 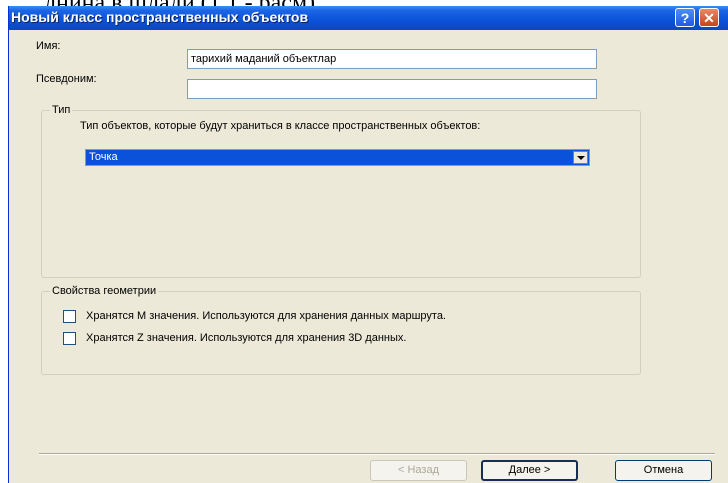 I want to click on type-group-legend: Тип, so click(x=61, y=110).